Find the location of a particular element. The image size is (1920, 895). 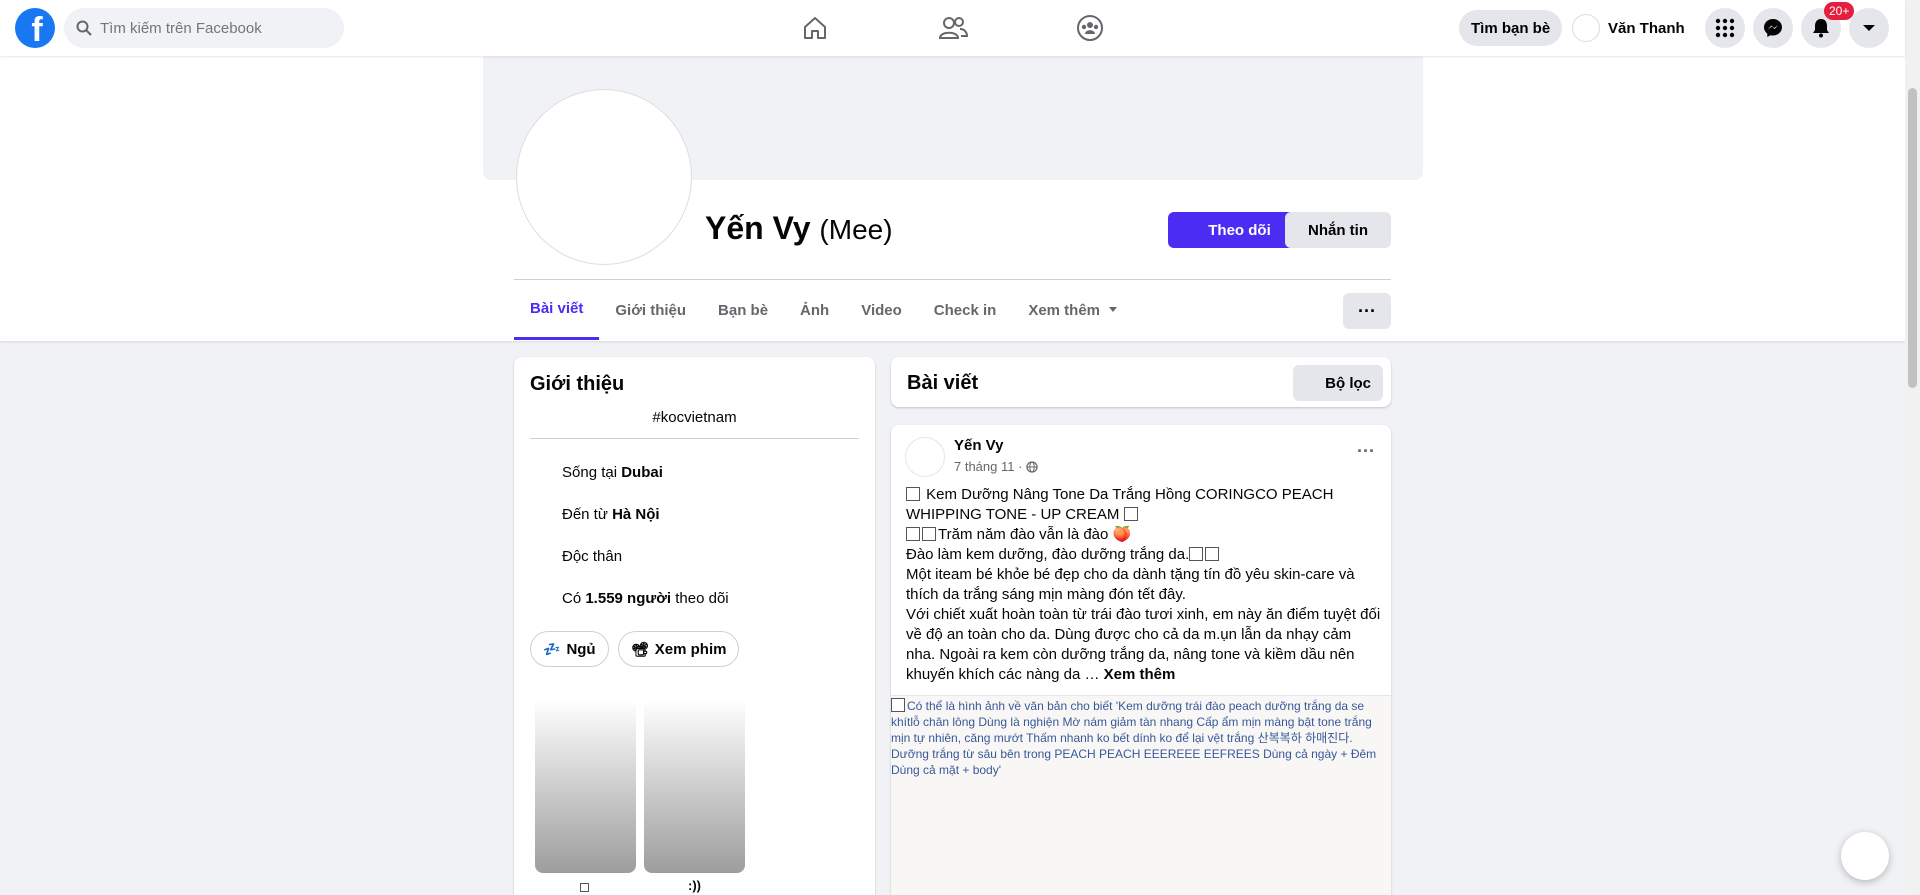

search-icon is located at coordinates (84, 28).